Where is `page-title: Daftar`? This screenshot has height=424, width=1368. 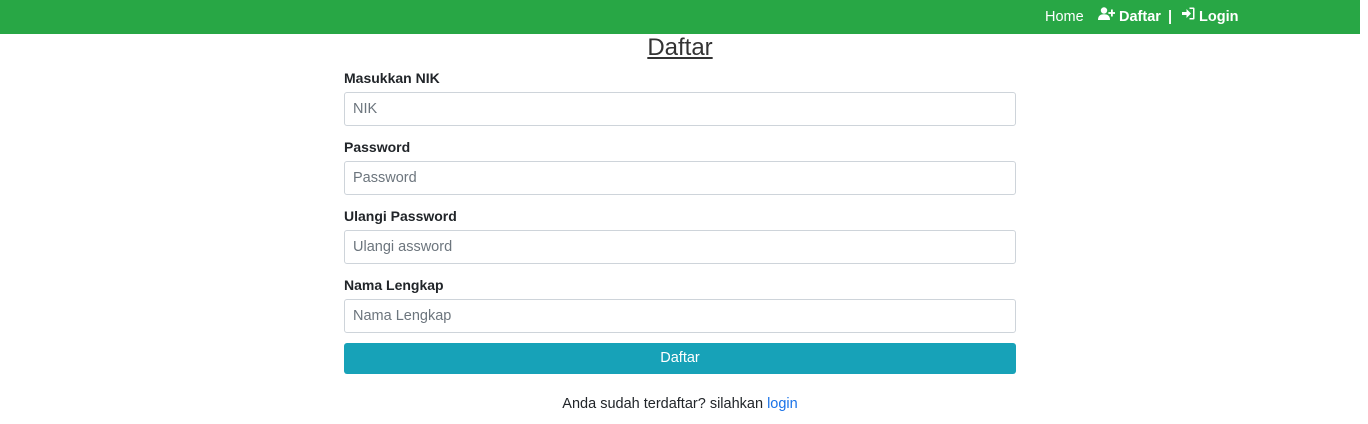
page-title: Daftar is located at coordinates (680, 47).